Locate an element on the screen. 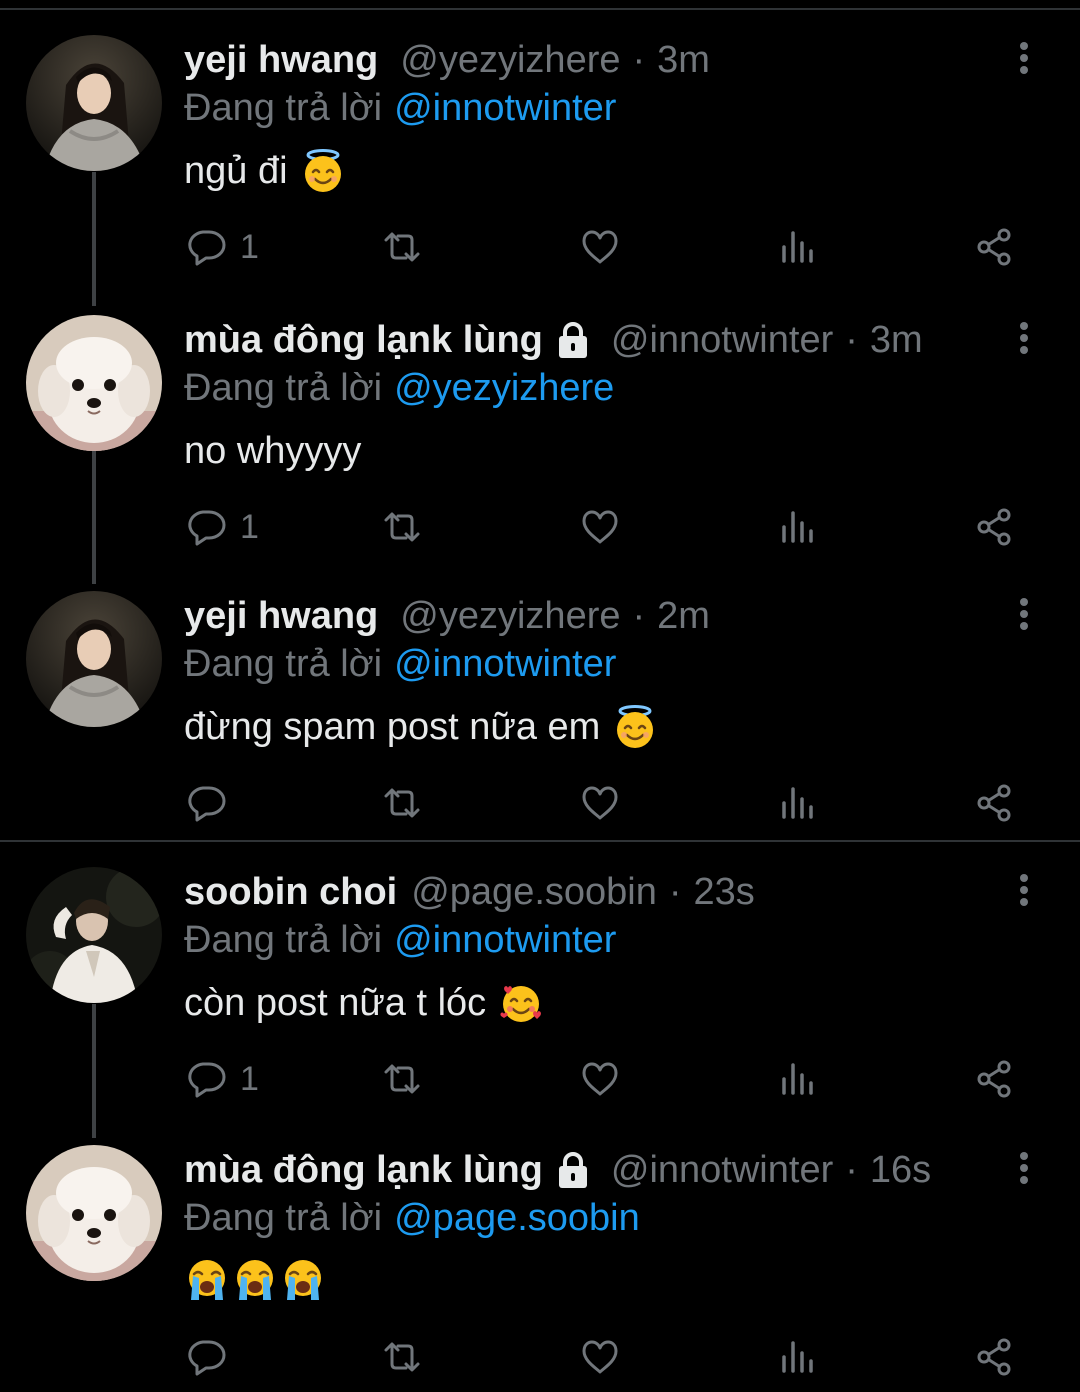  tweet-text: đừng spam post nữa em is located at coordinates (421, 727).